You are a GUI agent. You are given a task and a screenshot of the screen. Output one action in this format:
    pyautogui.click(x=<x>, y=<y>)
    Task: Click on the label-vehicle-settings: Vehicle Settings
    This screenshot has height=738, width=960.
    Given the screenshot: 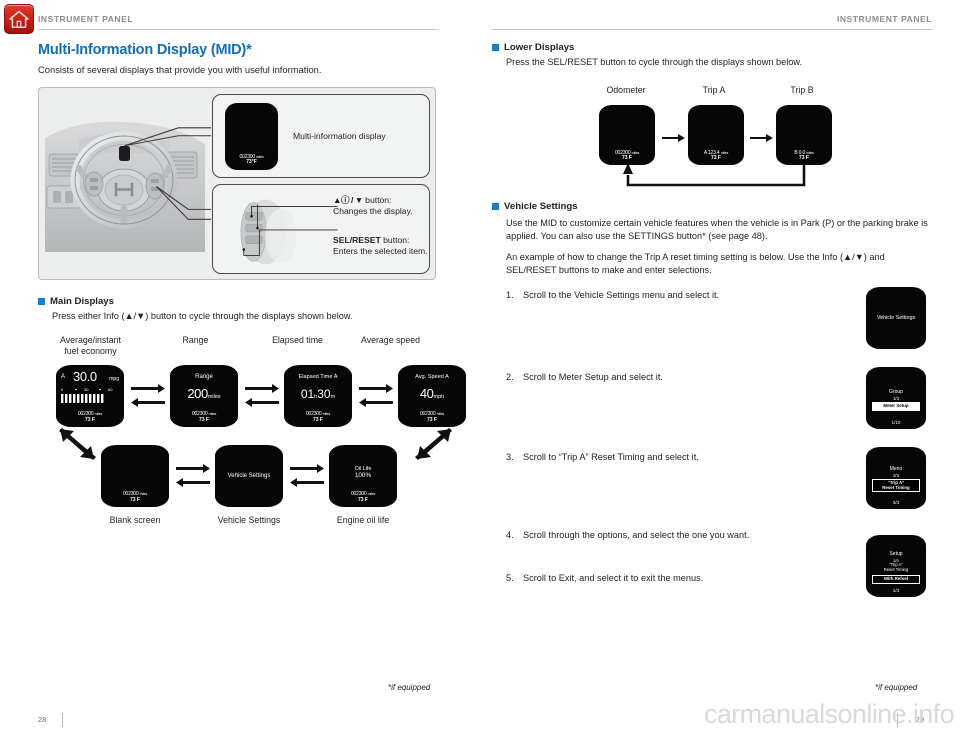 What is the action you would take?
    pyautogui.click(x=249, y=519)
    